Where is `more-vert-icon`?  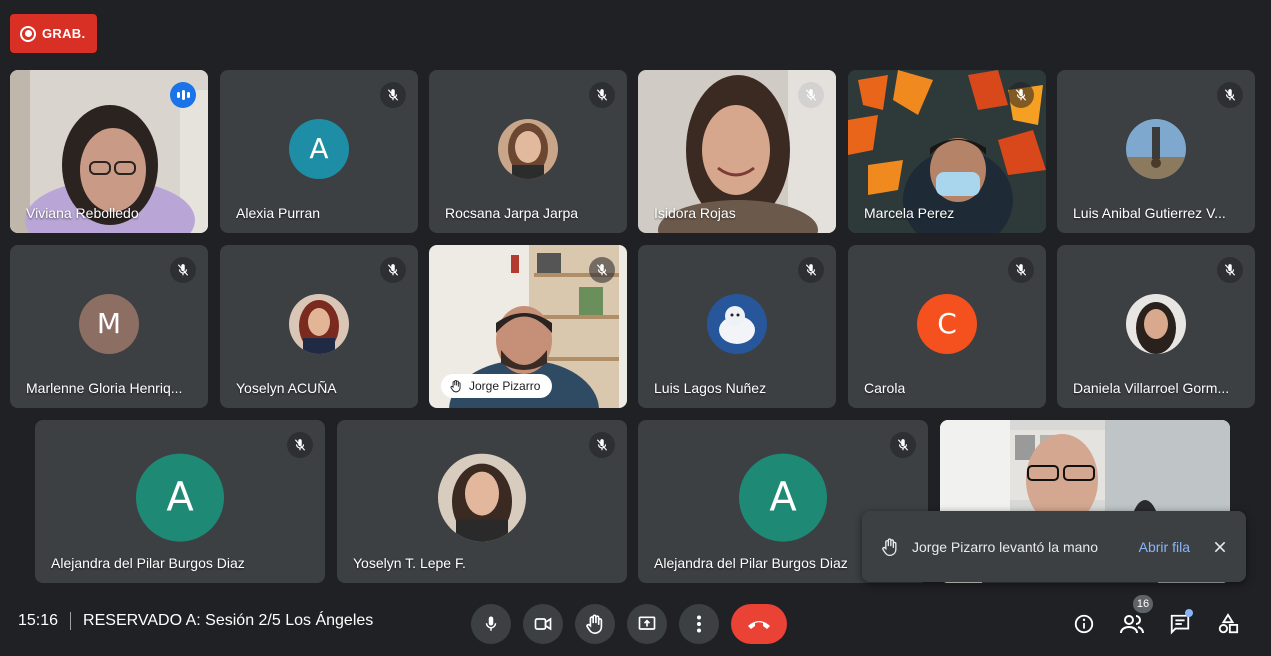
more-vert-icon is located at coordinates (699, 624).